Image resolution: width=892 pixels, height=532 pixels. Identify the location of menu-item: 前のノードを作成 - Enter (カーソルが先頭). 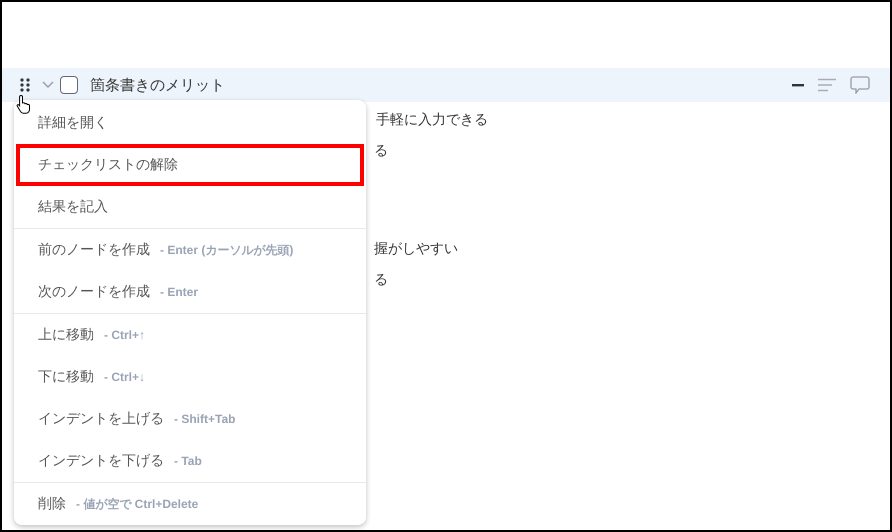
(190, 250).